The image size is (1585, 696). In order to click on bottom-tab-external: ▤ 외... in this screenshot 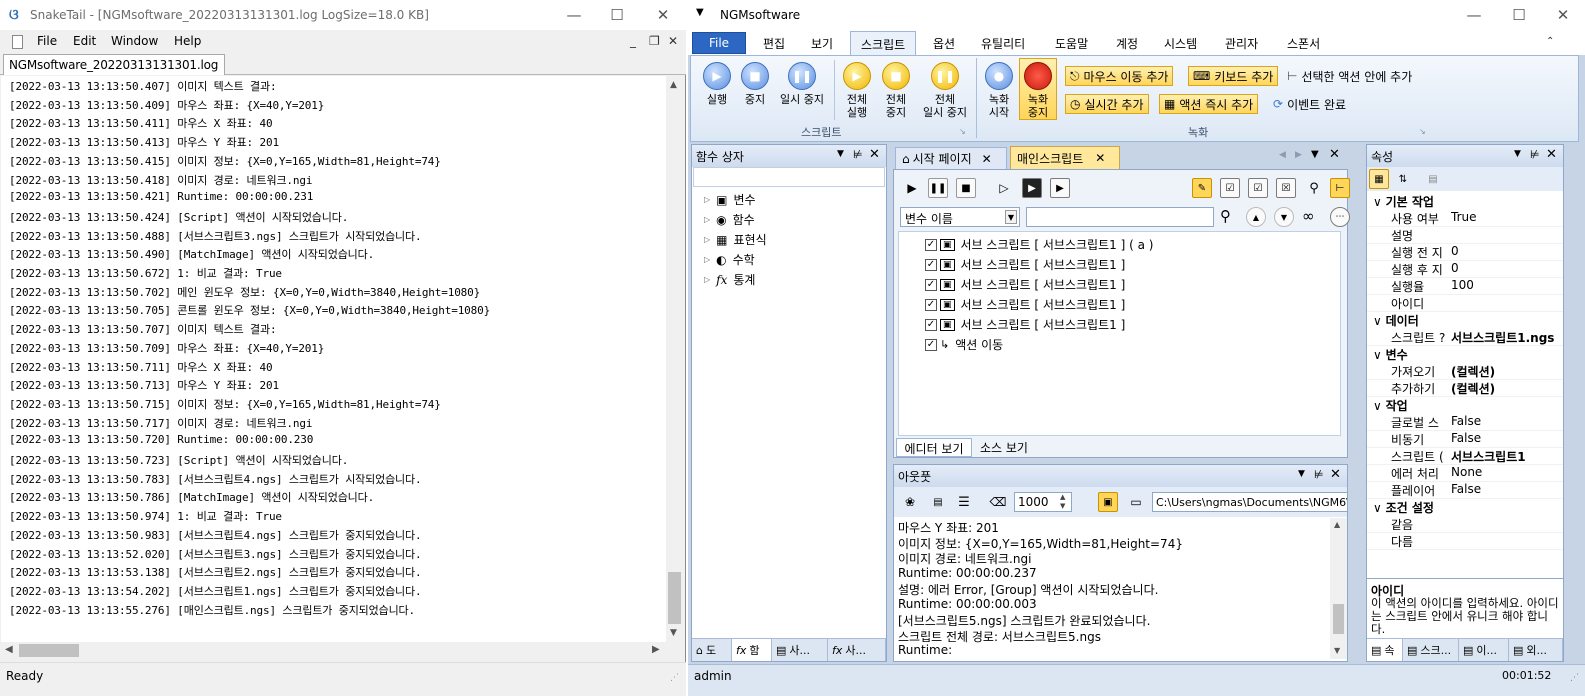, I will do `click(1536, 650)`.